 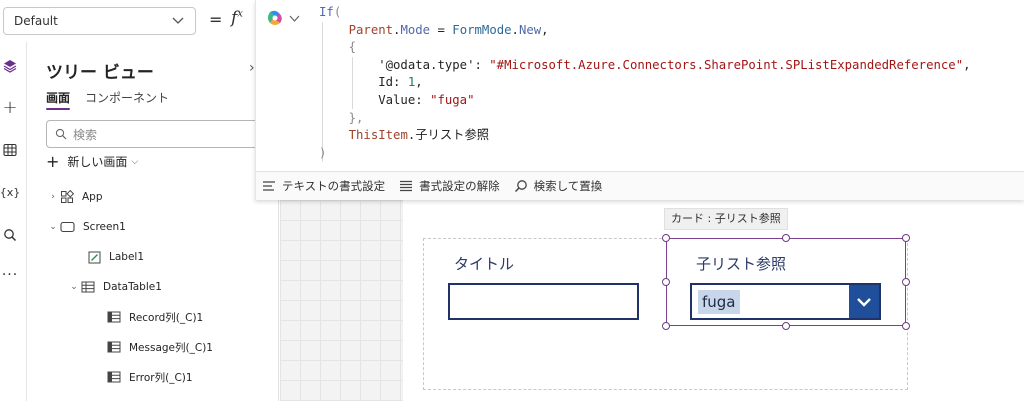 I want to click on tab-screens: 画面, so click(x=58, y=97).